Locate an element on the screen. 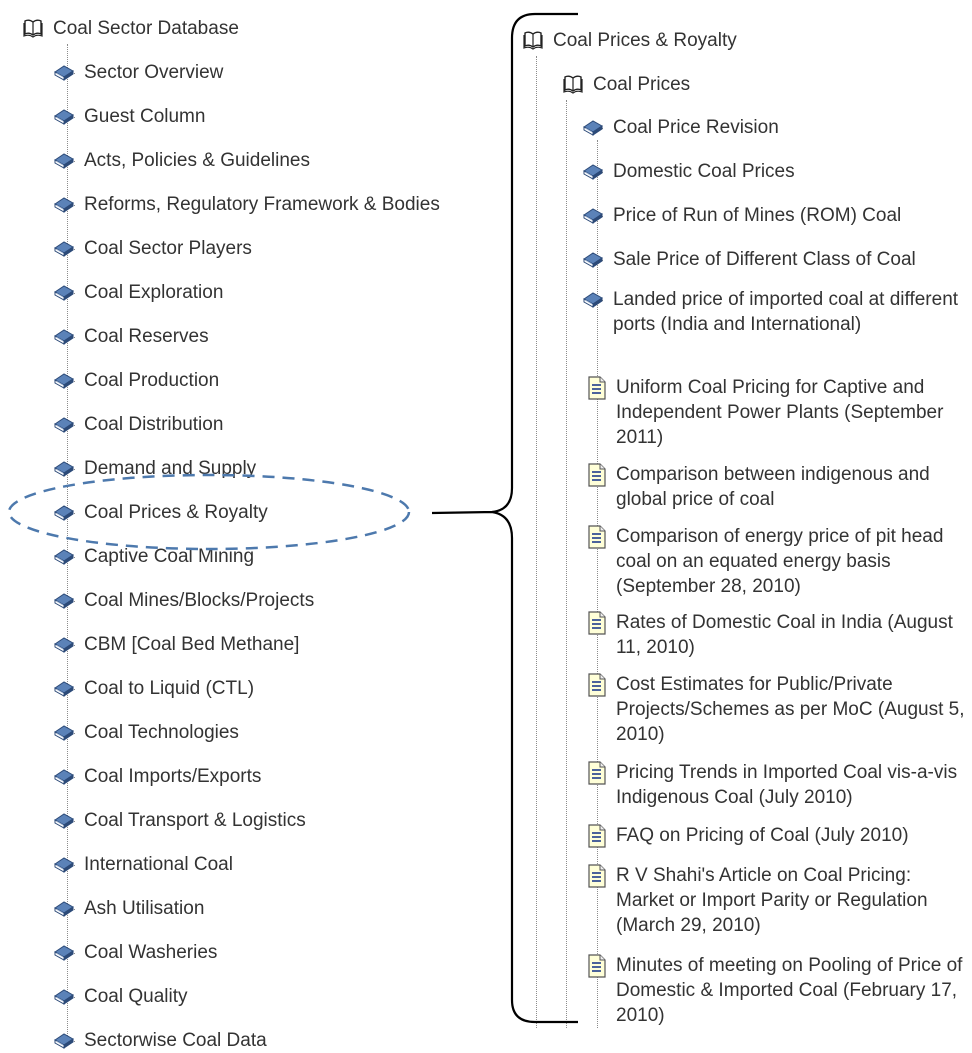 This screenshot has height=1053, width=972. sidebar-item-coal-sector-players: Coal Sector Players is located at coordinates (152, 248).